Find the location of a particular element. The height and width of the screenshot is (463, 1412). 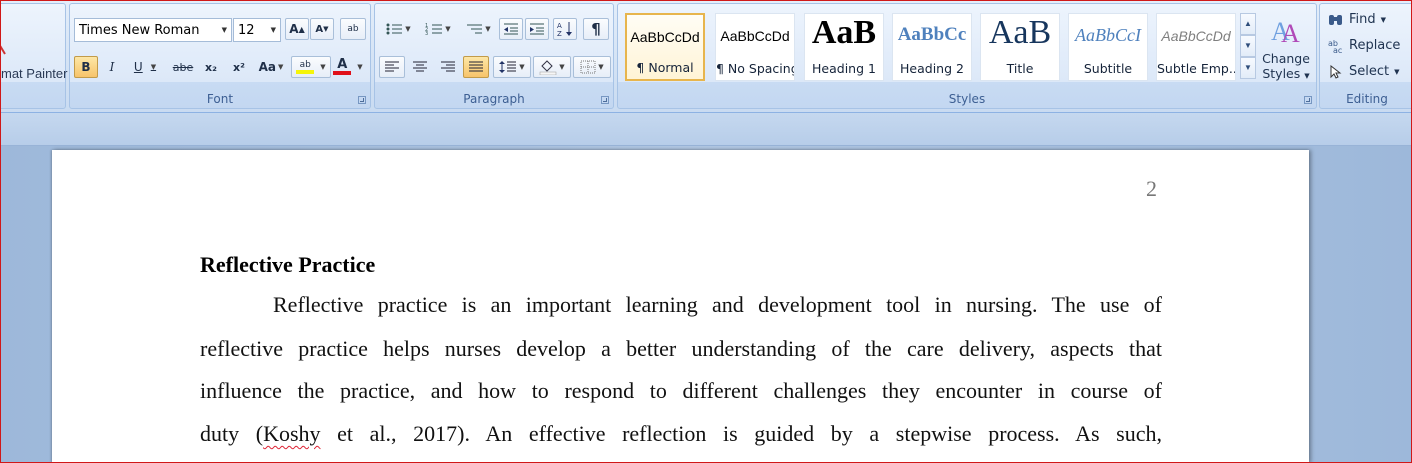

show-formatting-button: ¶ is located at coordinates (596, 29).